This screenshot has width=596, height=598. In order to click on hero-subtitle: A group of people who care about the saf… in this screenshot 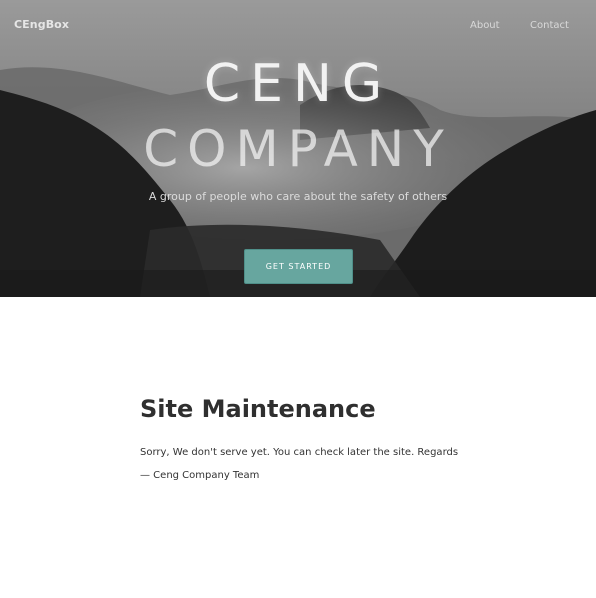, I will do `click(298, 196)`.